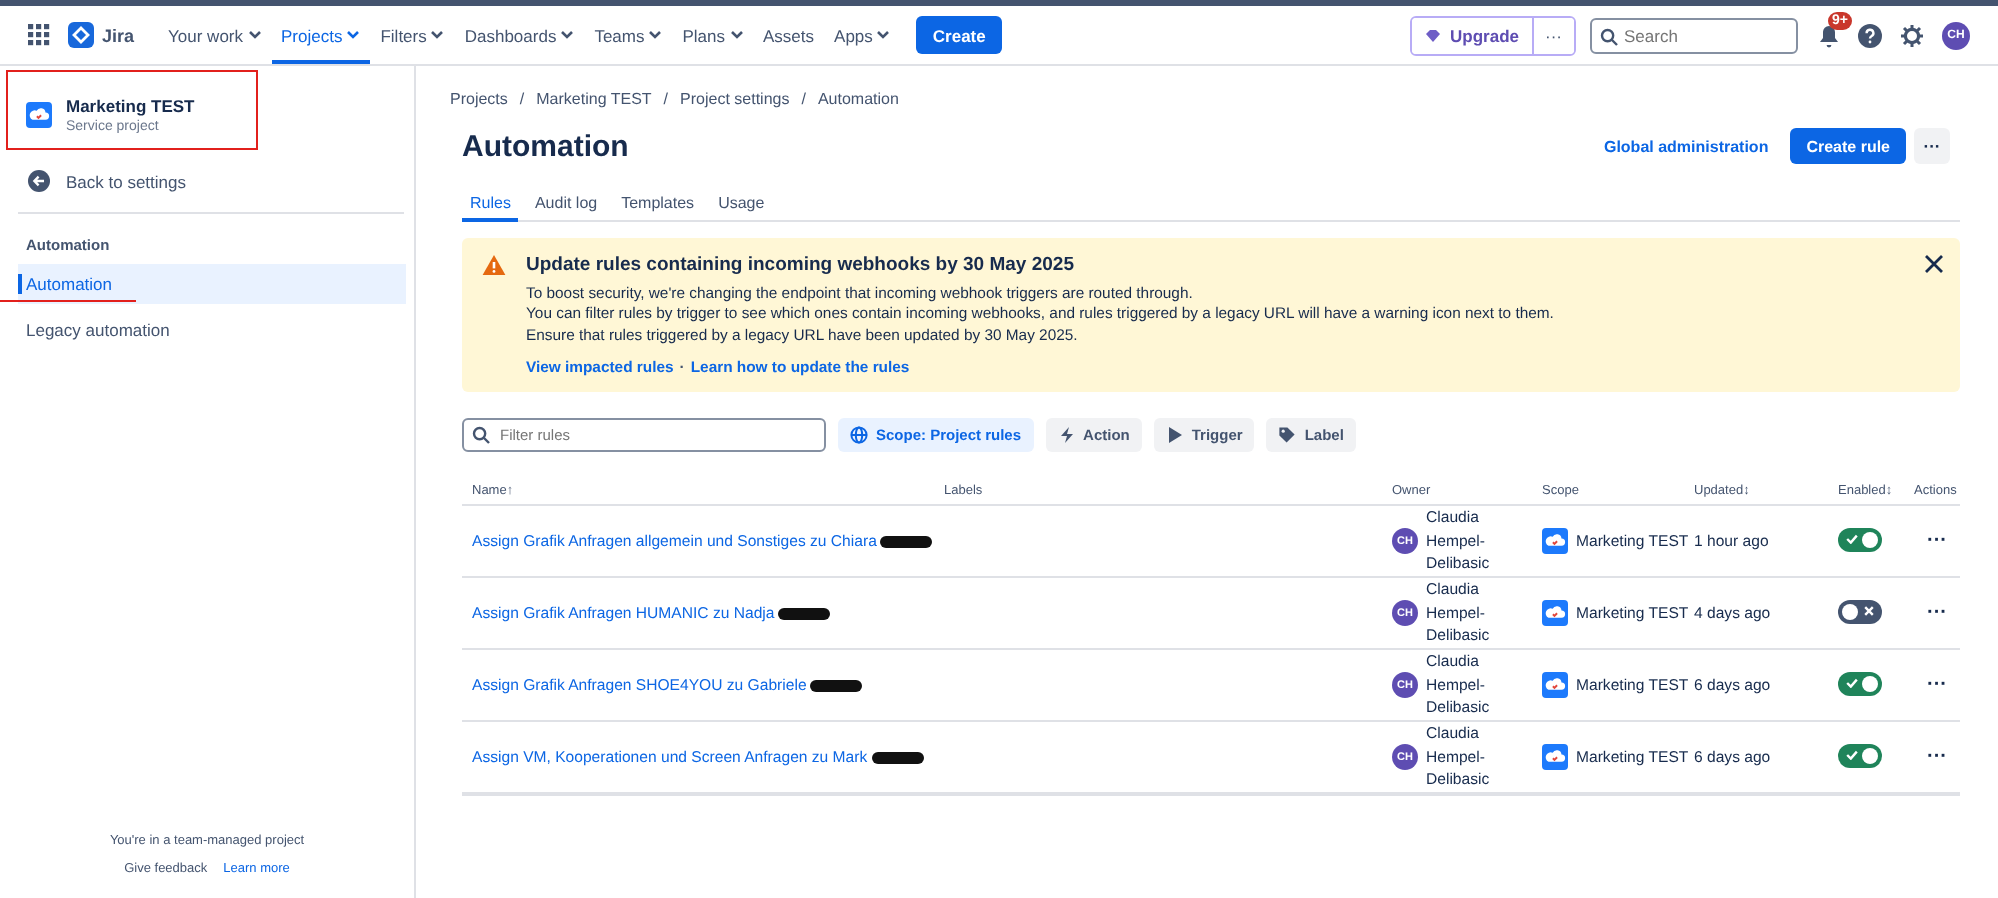 Image resolution: width=1998 pixels, height=898 pixels. What do you see at coordinates (81, 35) in the screenshot?
I see `jira-logo-icon` at bounding box center [81, 35].